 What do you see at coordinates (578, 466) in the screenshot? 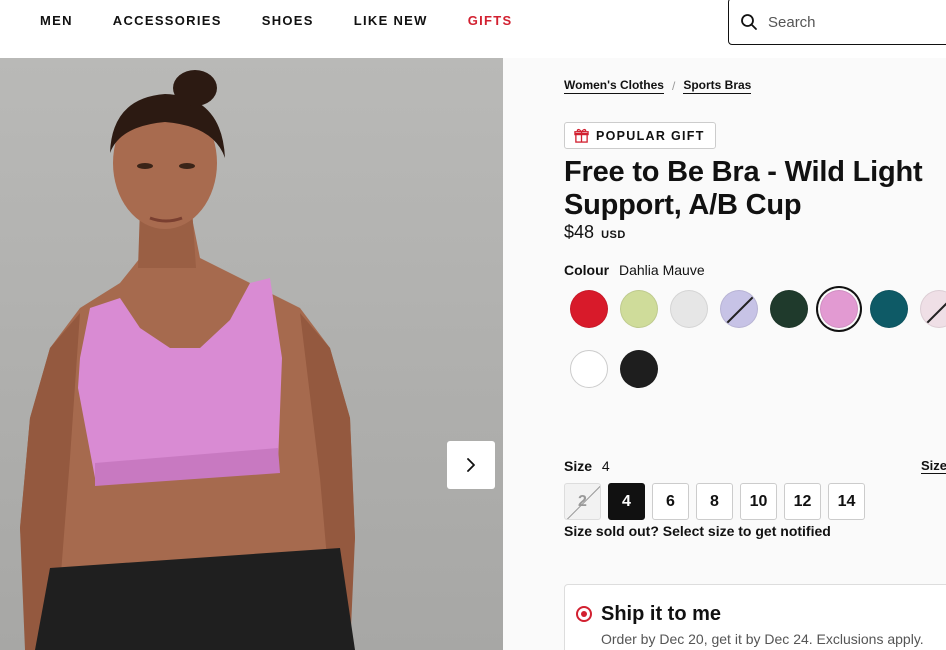
I see `size-label: Size` at bounding box center [578, 466].